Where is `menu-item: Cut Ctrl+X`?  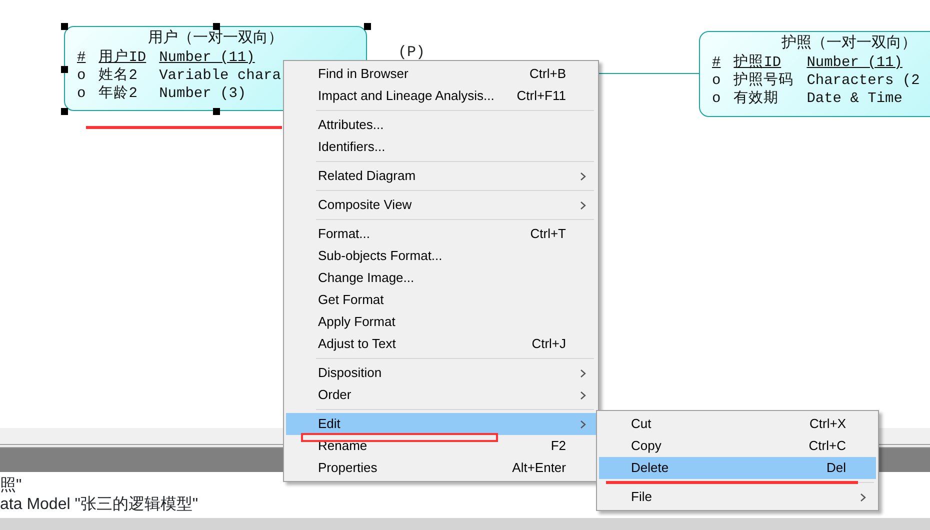 menu-item: Cut Ctrl+X is located at coordinates (737, 424).